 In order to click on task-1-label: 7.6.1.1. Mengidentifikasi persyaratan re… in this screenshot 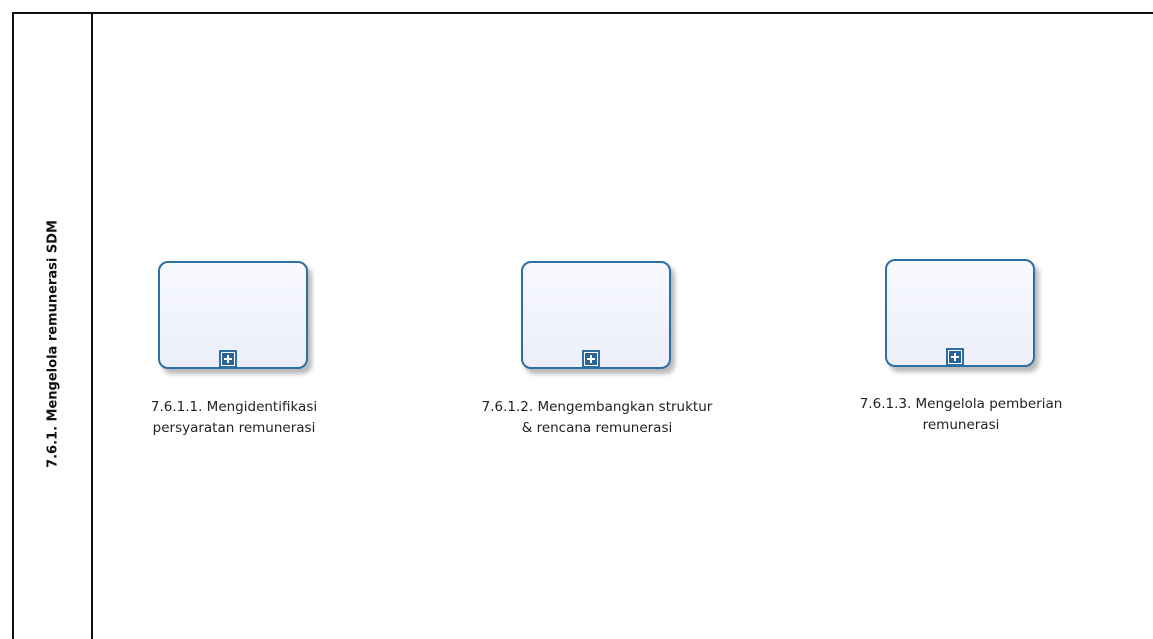, I will do `click(234, 418)`.